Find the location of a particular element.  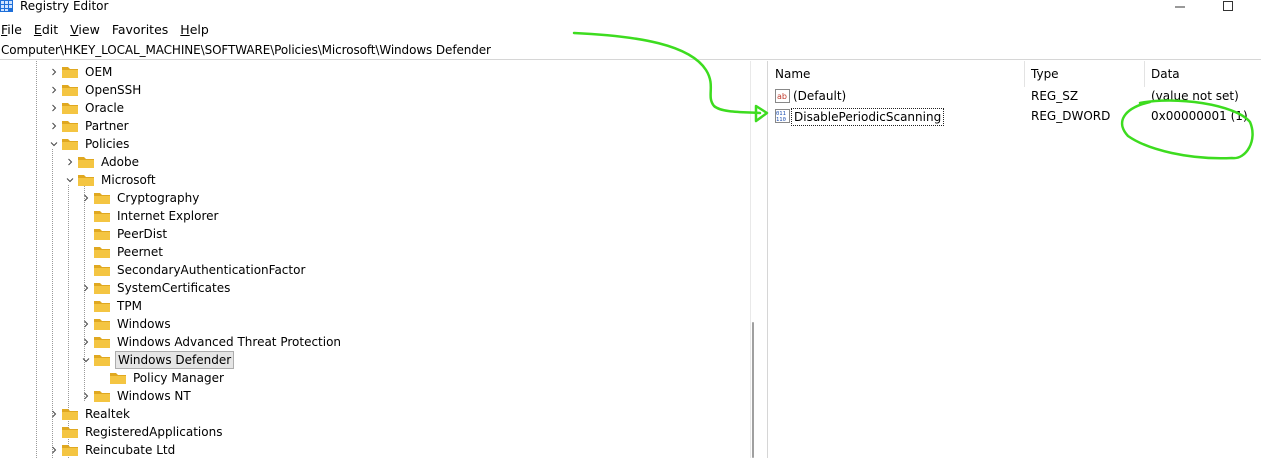

tree-item-label: Peernet is located at coordinates (140, 252).